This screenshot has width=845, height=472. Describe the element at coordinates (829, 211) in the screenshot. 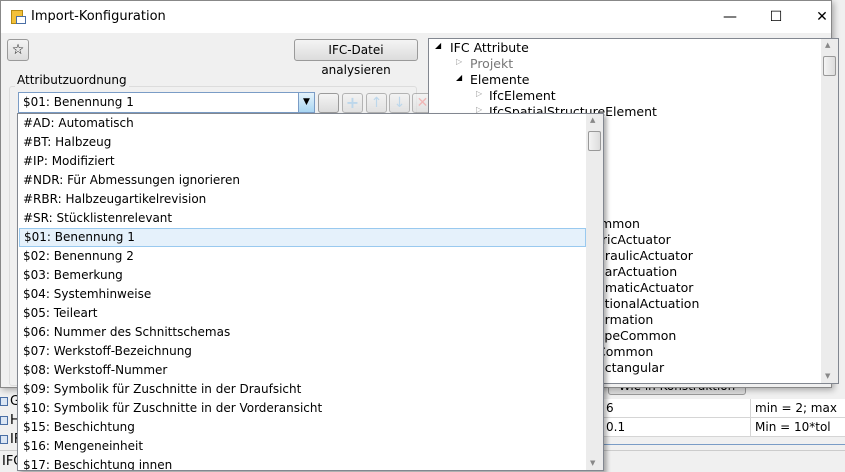

I see `tree-scrollbar: ▲ ▼` at that location.